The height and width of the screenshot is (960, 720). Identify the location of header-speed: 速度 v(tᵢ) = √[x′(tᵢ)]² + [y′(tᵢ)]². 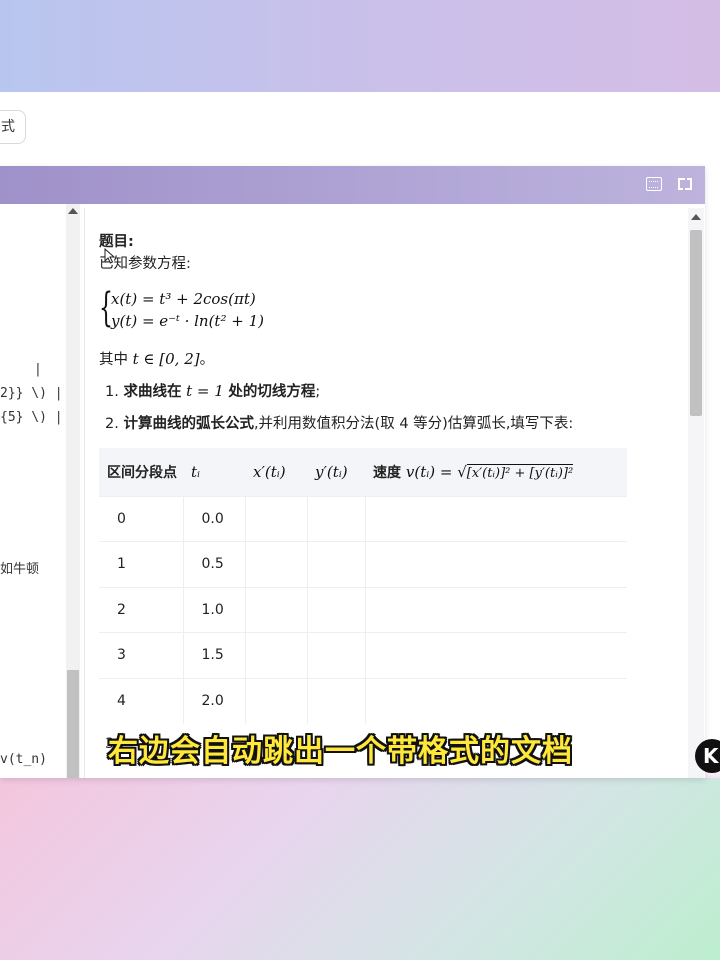
(496, 472).